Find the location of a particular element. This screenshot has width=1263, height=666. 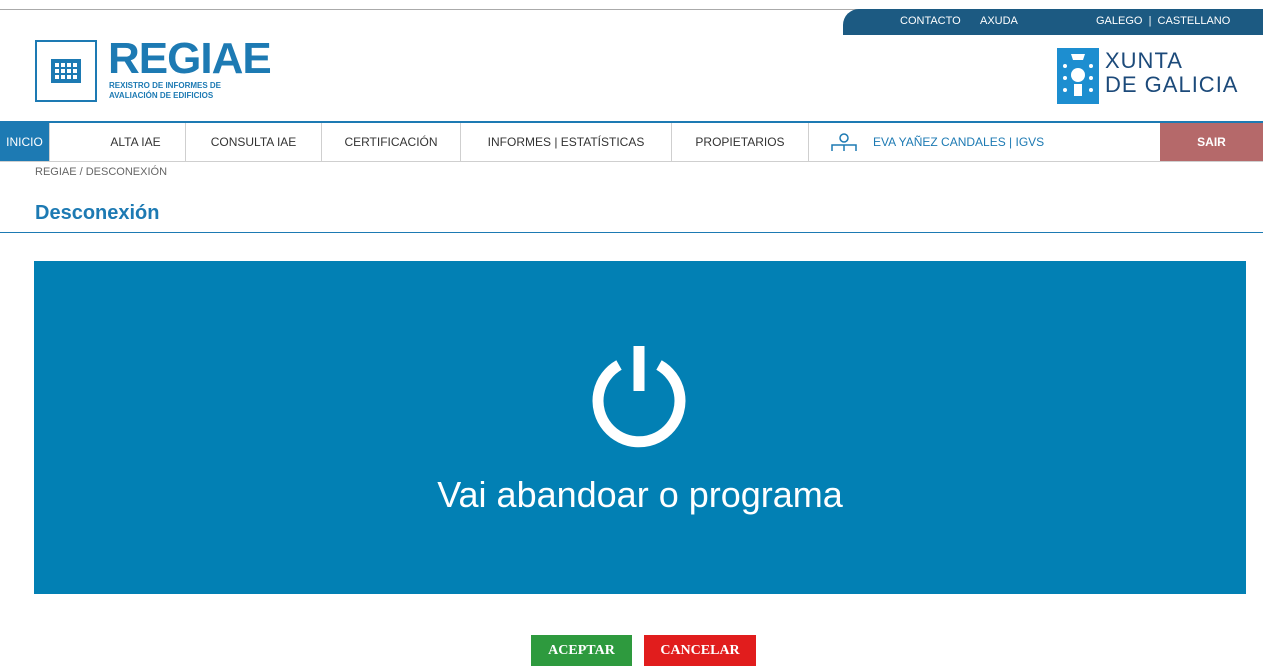

regiae-logo-icon is located at coordinates (66, 71).